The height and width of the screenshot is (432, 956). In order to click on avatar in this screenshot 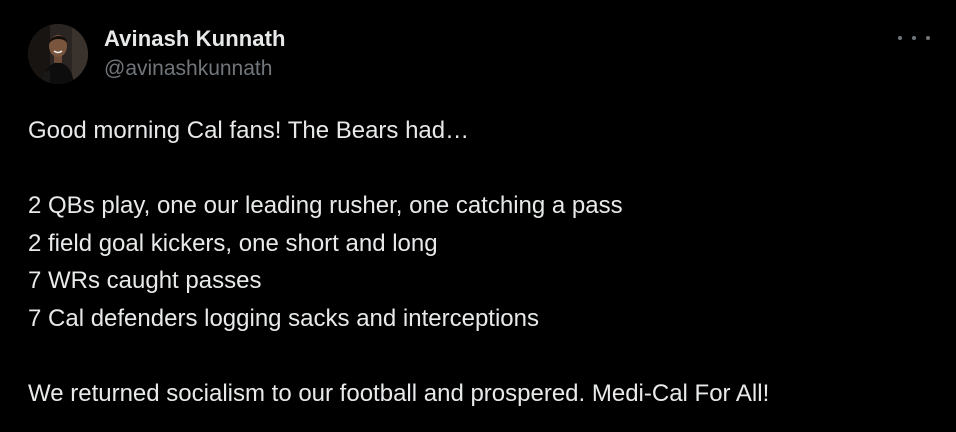, I will do `click(58, 54)`.